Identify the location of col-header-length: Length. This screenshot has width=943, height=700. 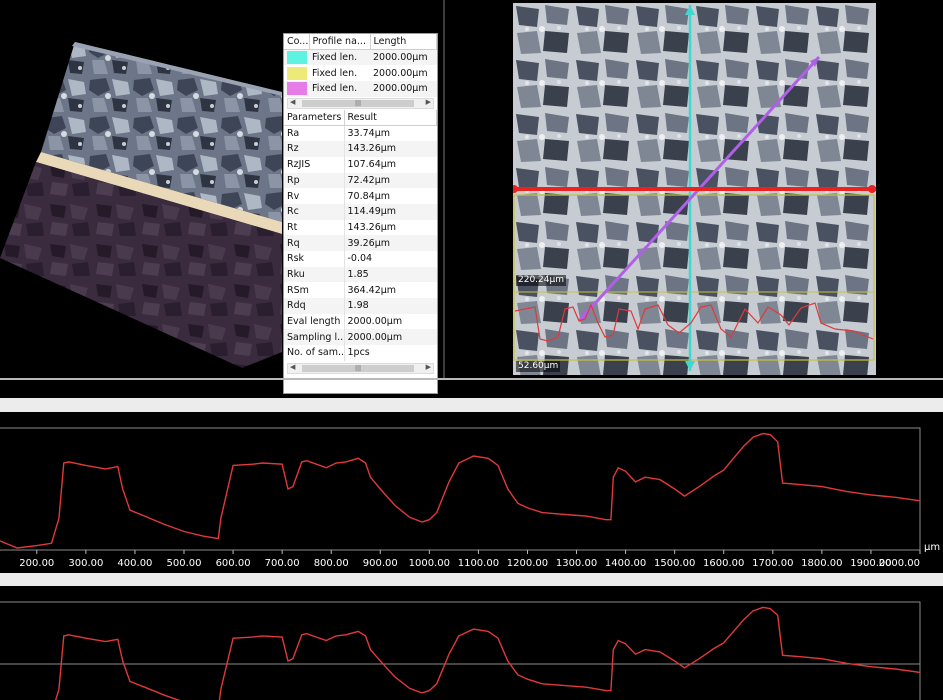
(403, 42).